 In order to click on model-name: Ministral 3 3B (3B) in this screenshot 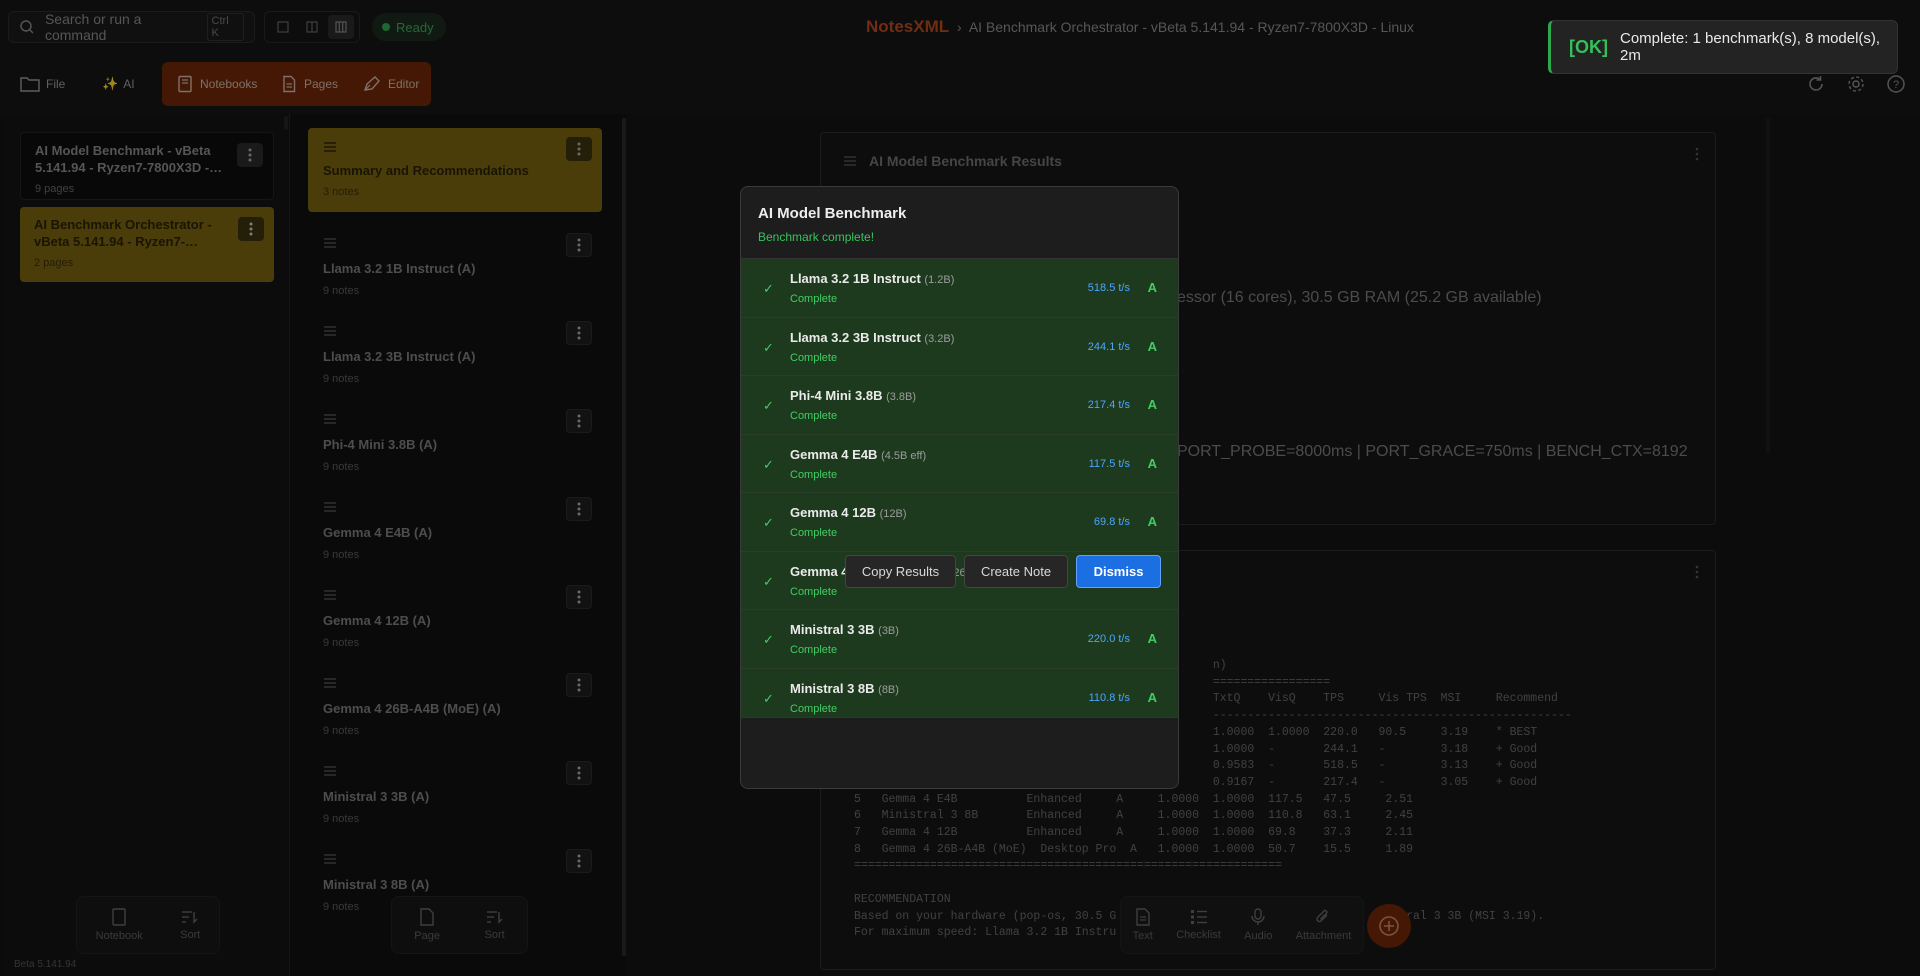, I will do `click(844, 629)`.